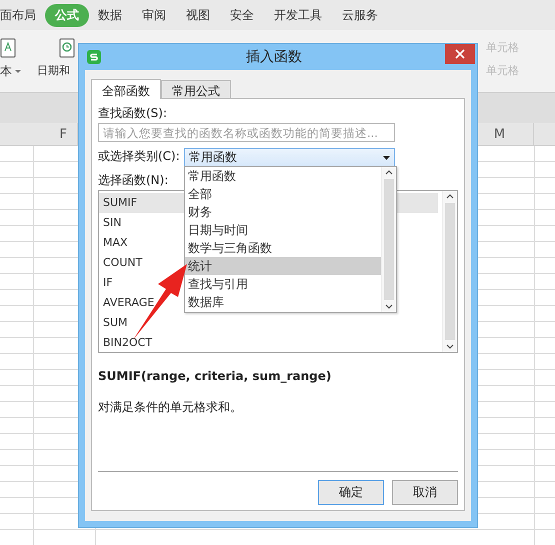  I want to click on caret-icon, so click(386, 158).